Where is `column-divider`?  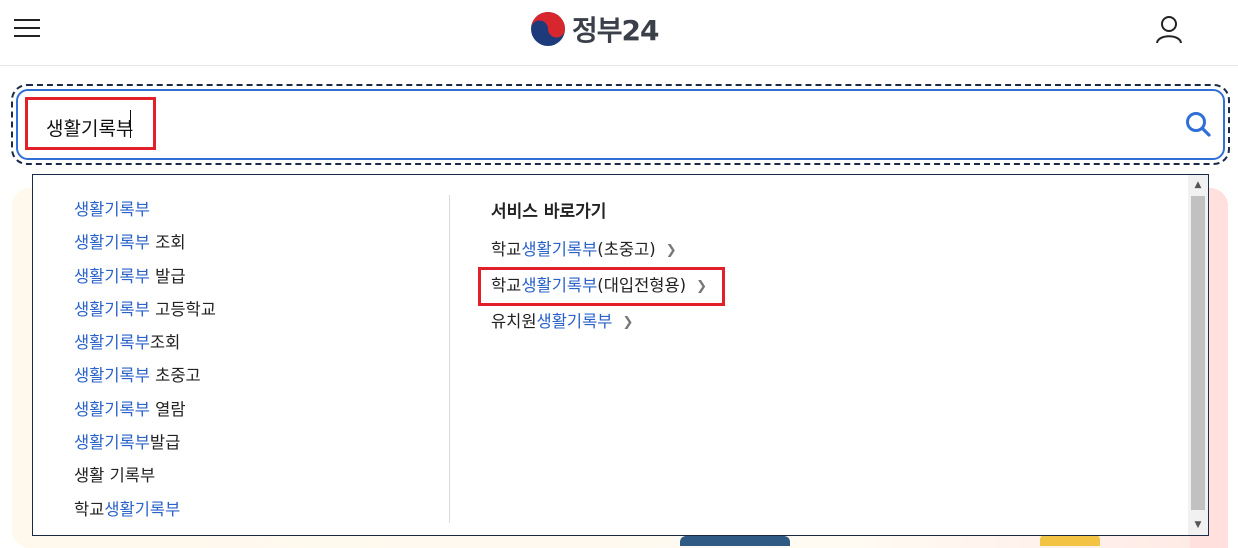
column-divider is located at coordinates (449, 359).